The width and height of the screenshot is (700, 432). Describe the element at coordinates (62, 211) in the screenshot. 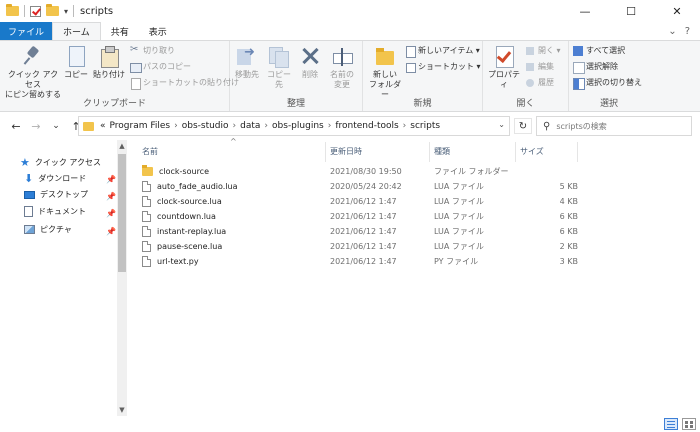

I see `sidebar-item-label: ドキュメント` at that location.